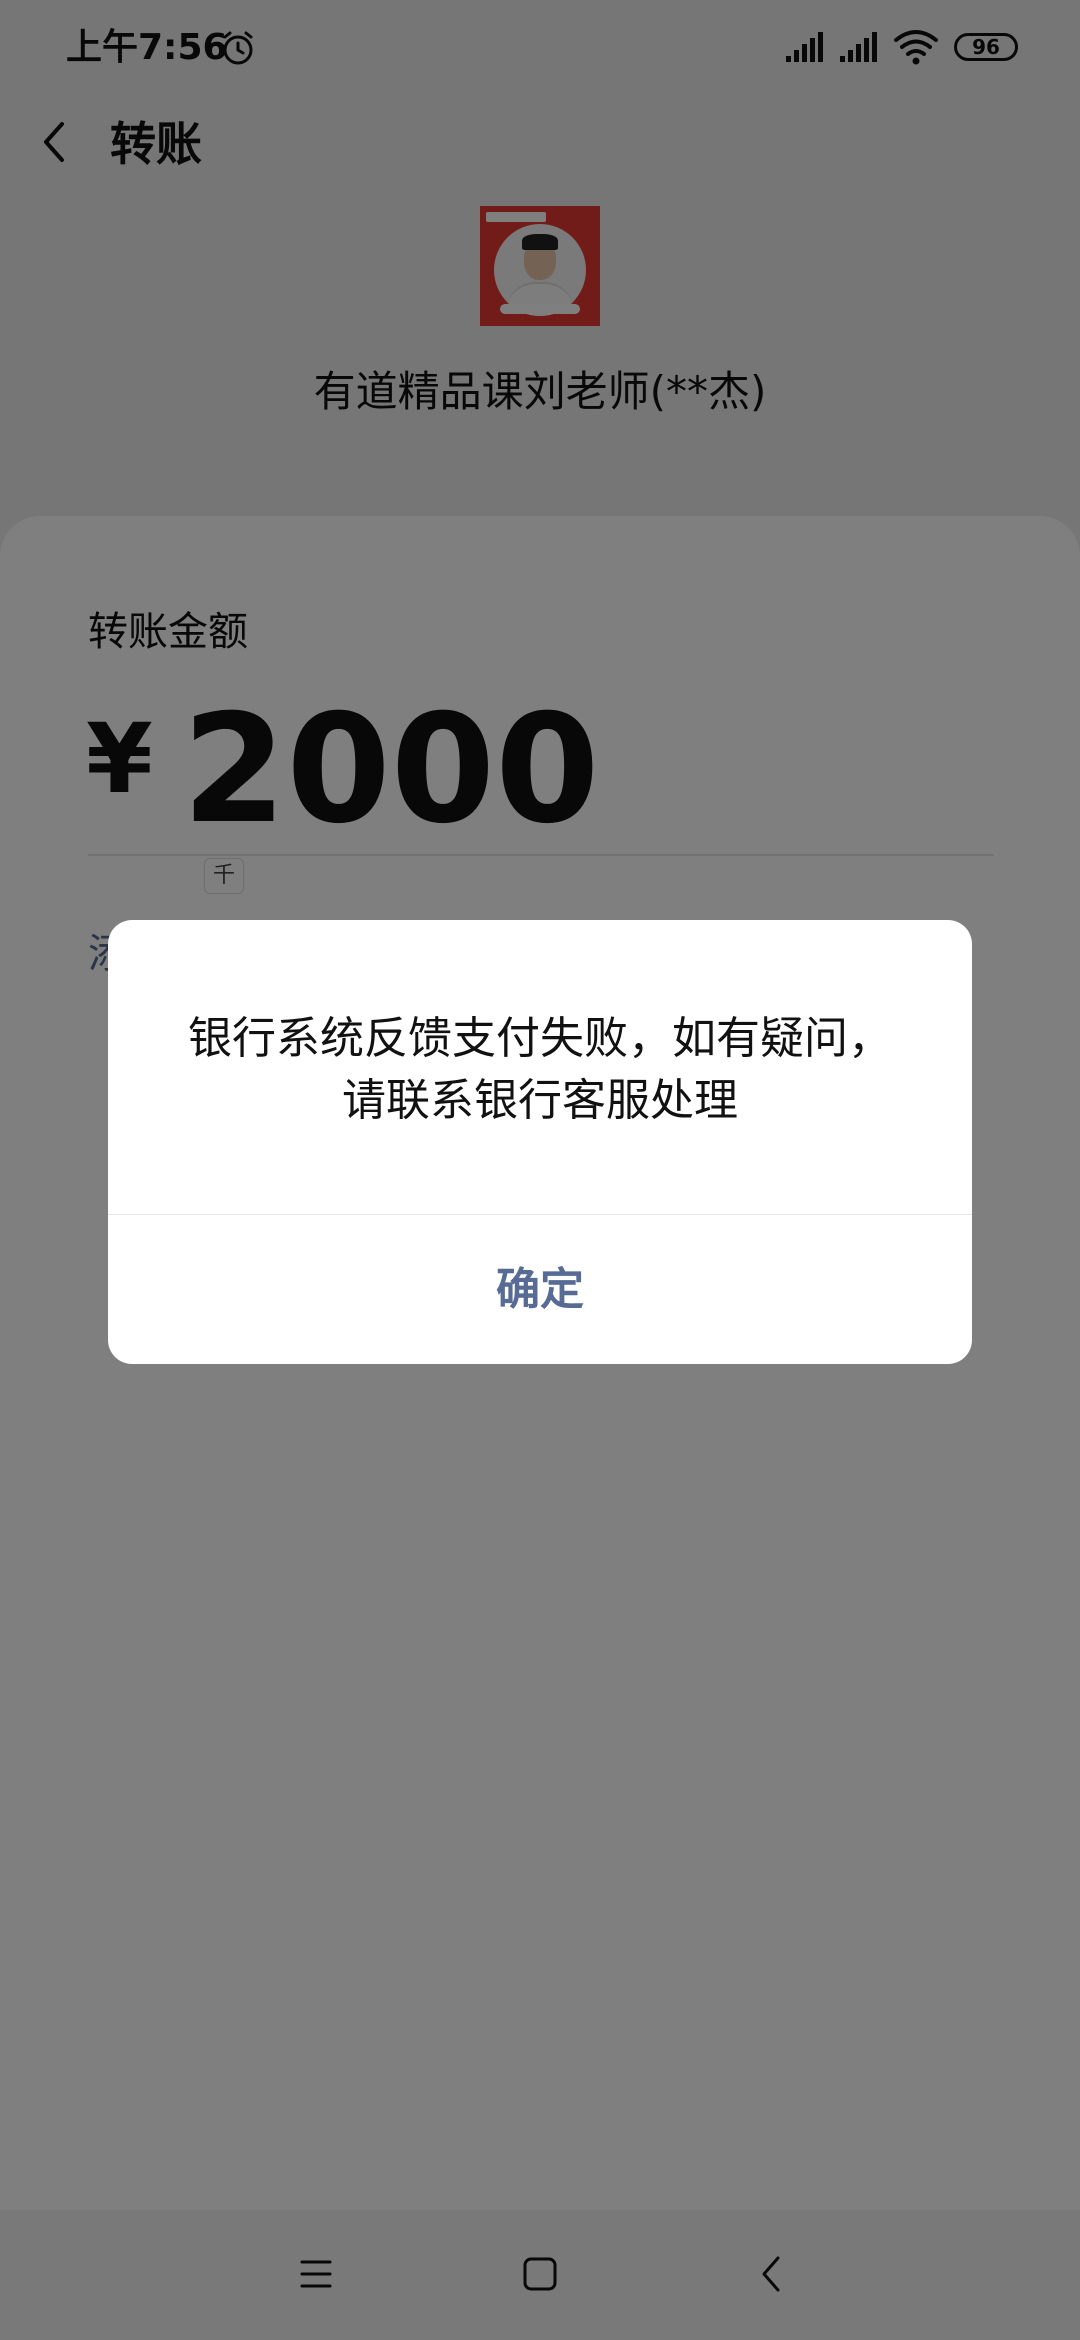 This screenshot has height=2340, width=1080. Describe the element at coordinates (540, 1038) in the screenshot. I see `dialog-message-line1: 银行系统反馈支付失败，如有疑问，` at that location.